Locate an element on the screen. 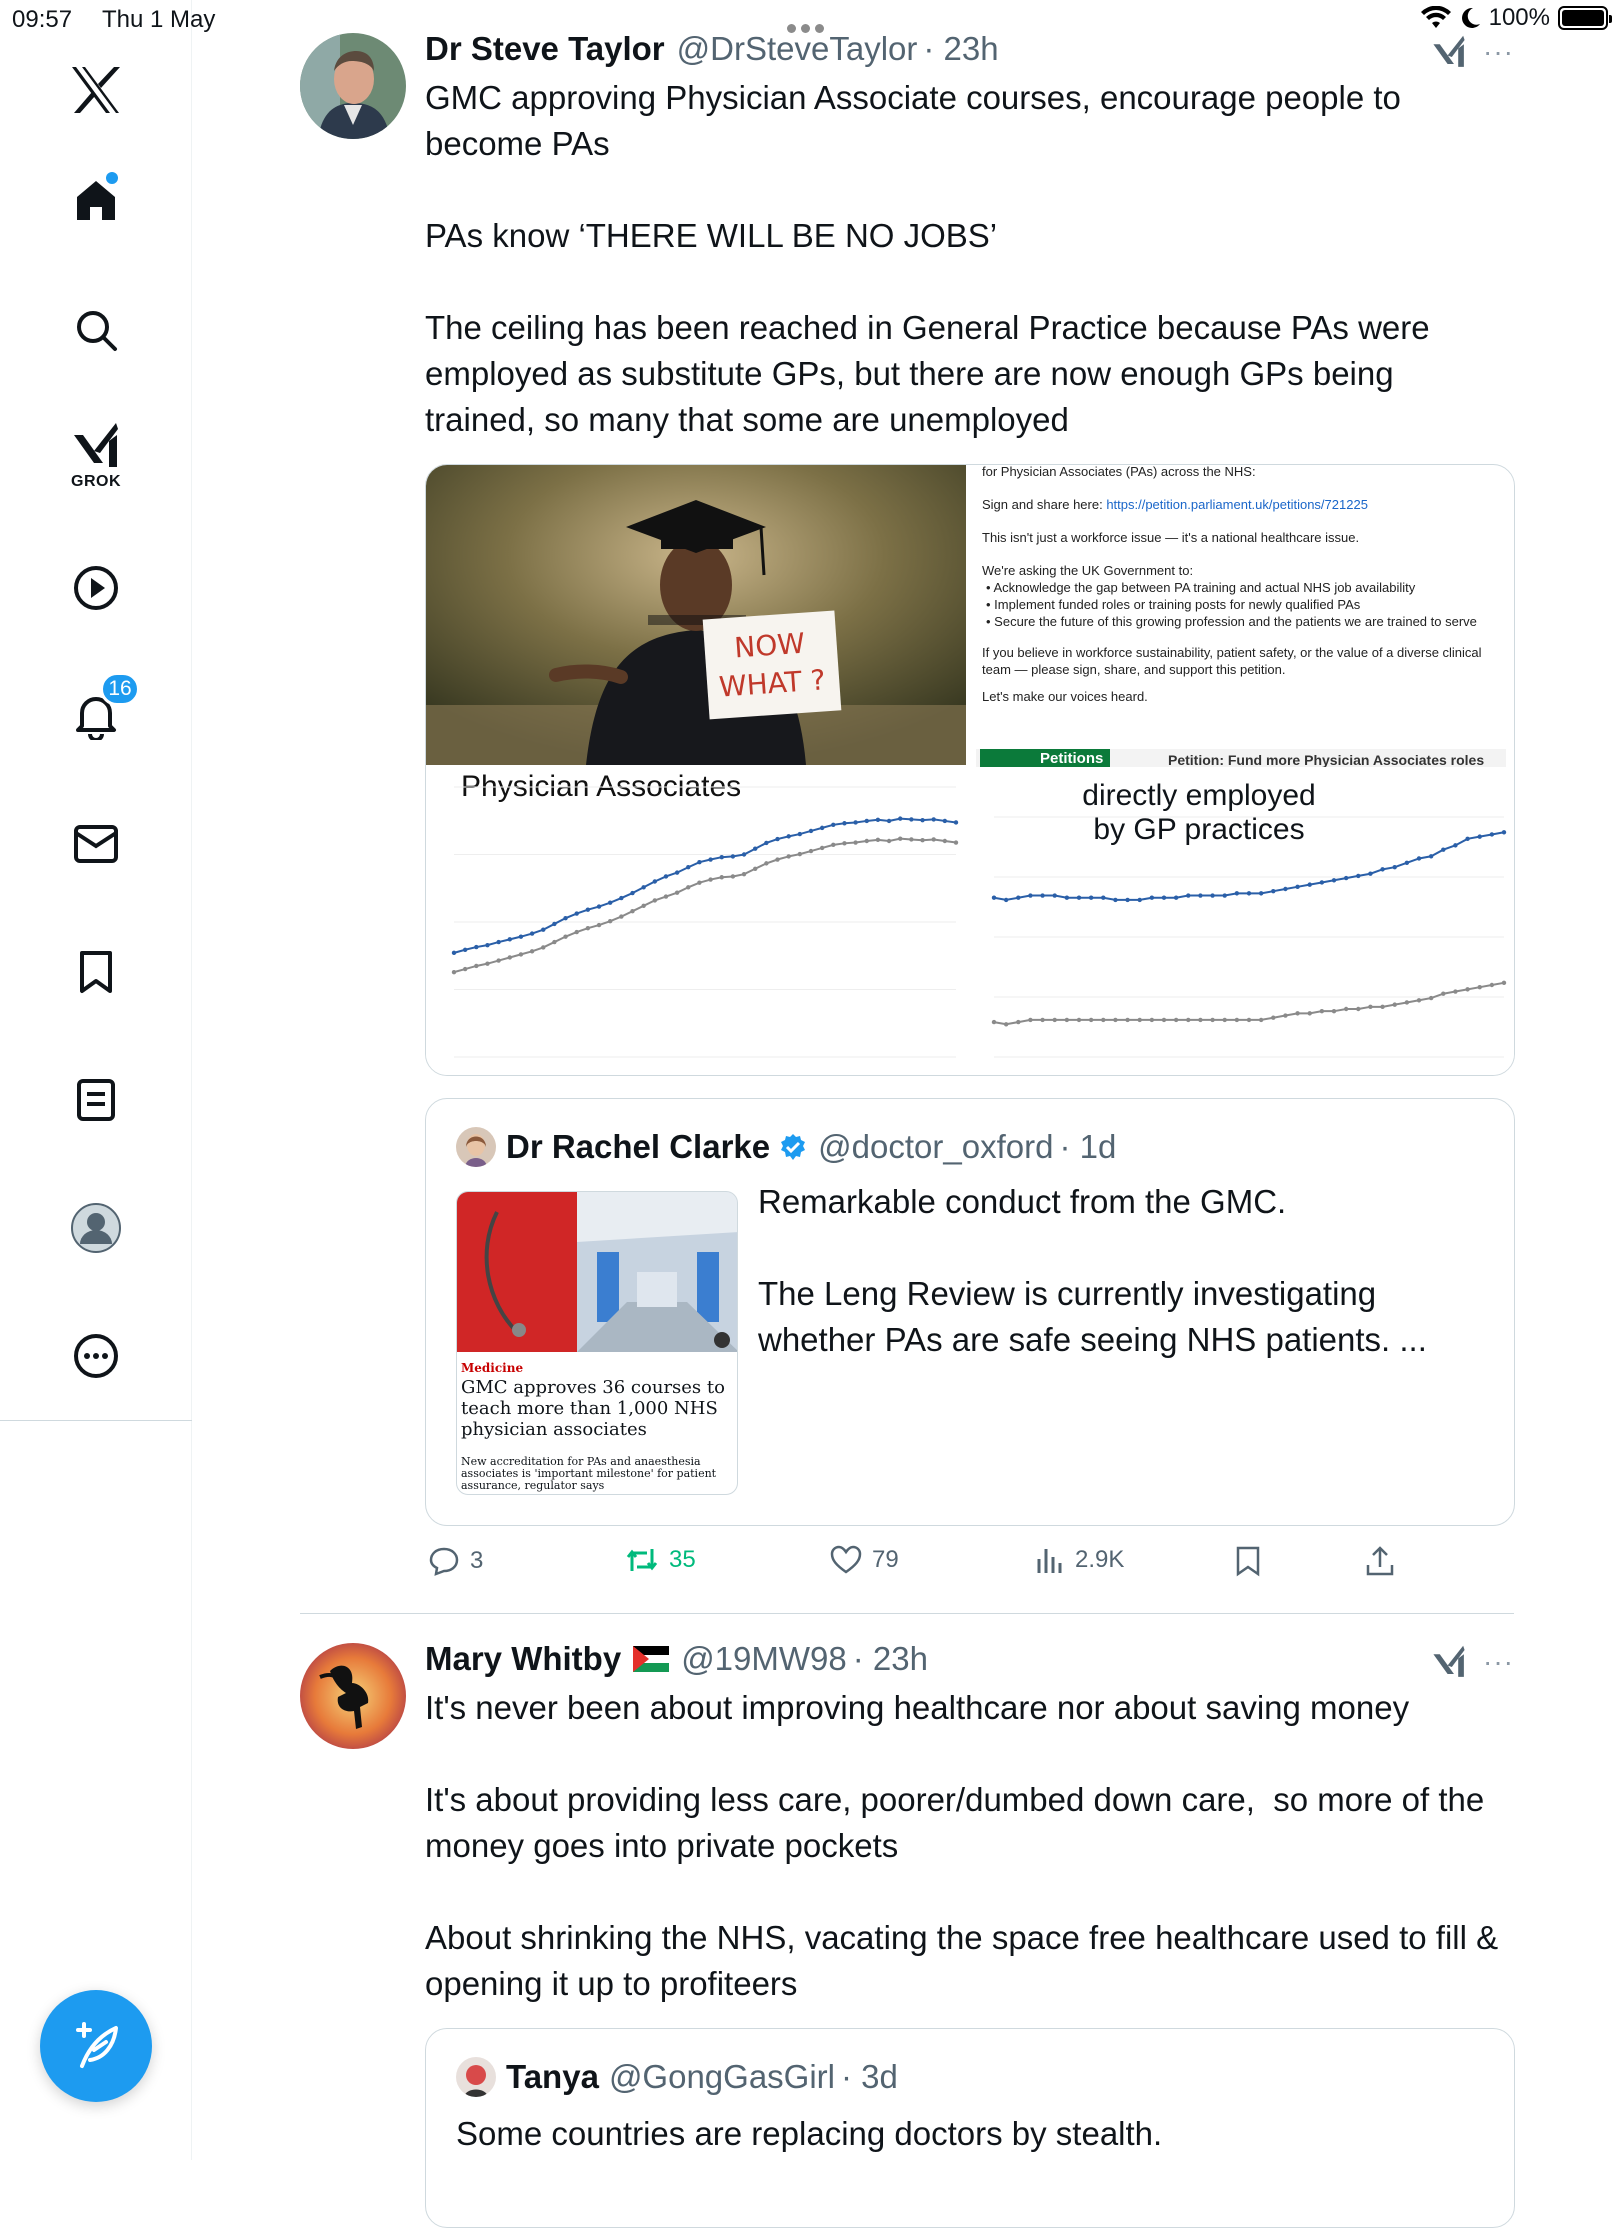 This screenshot has height=2228, width=1620. nav-search is located at coordinates (96, 330).